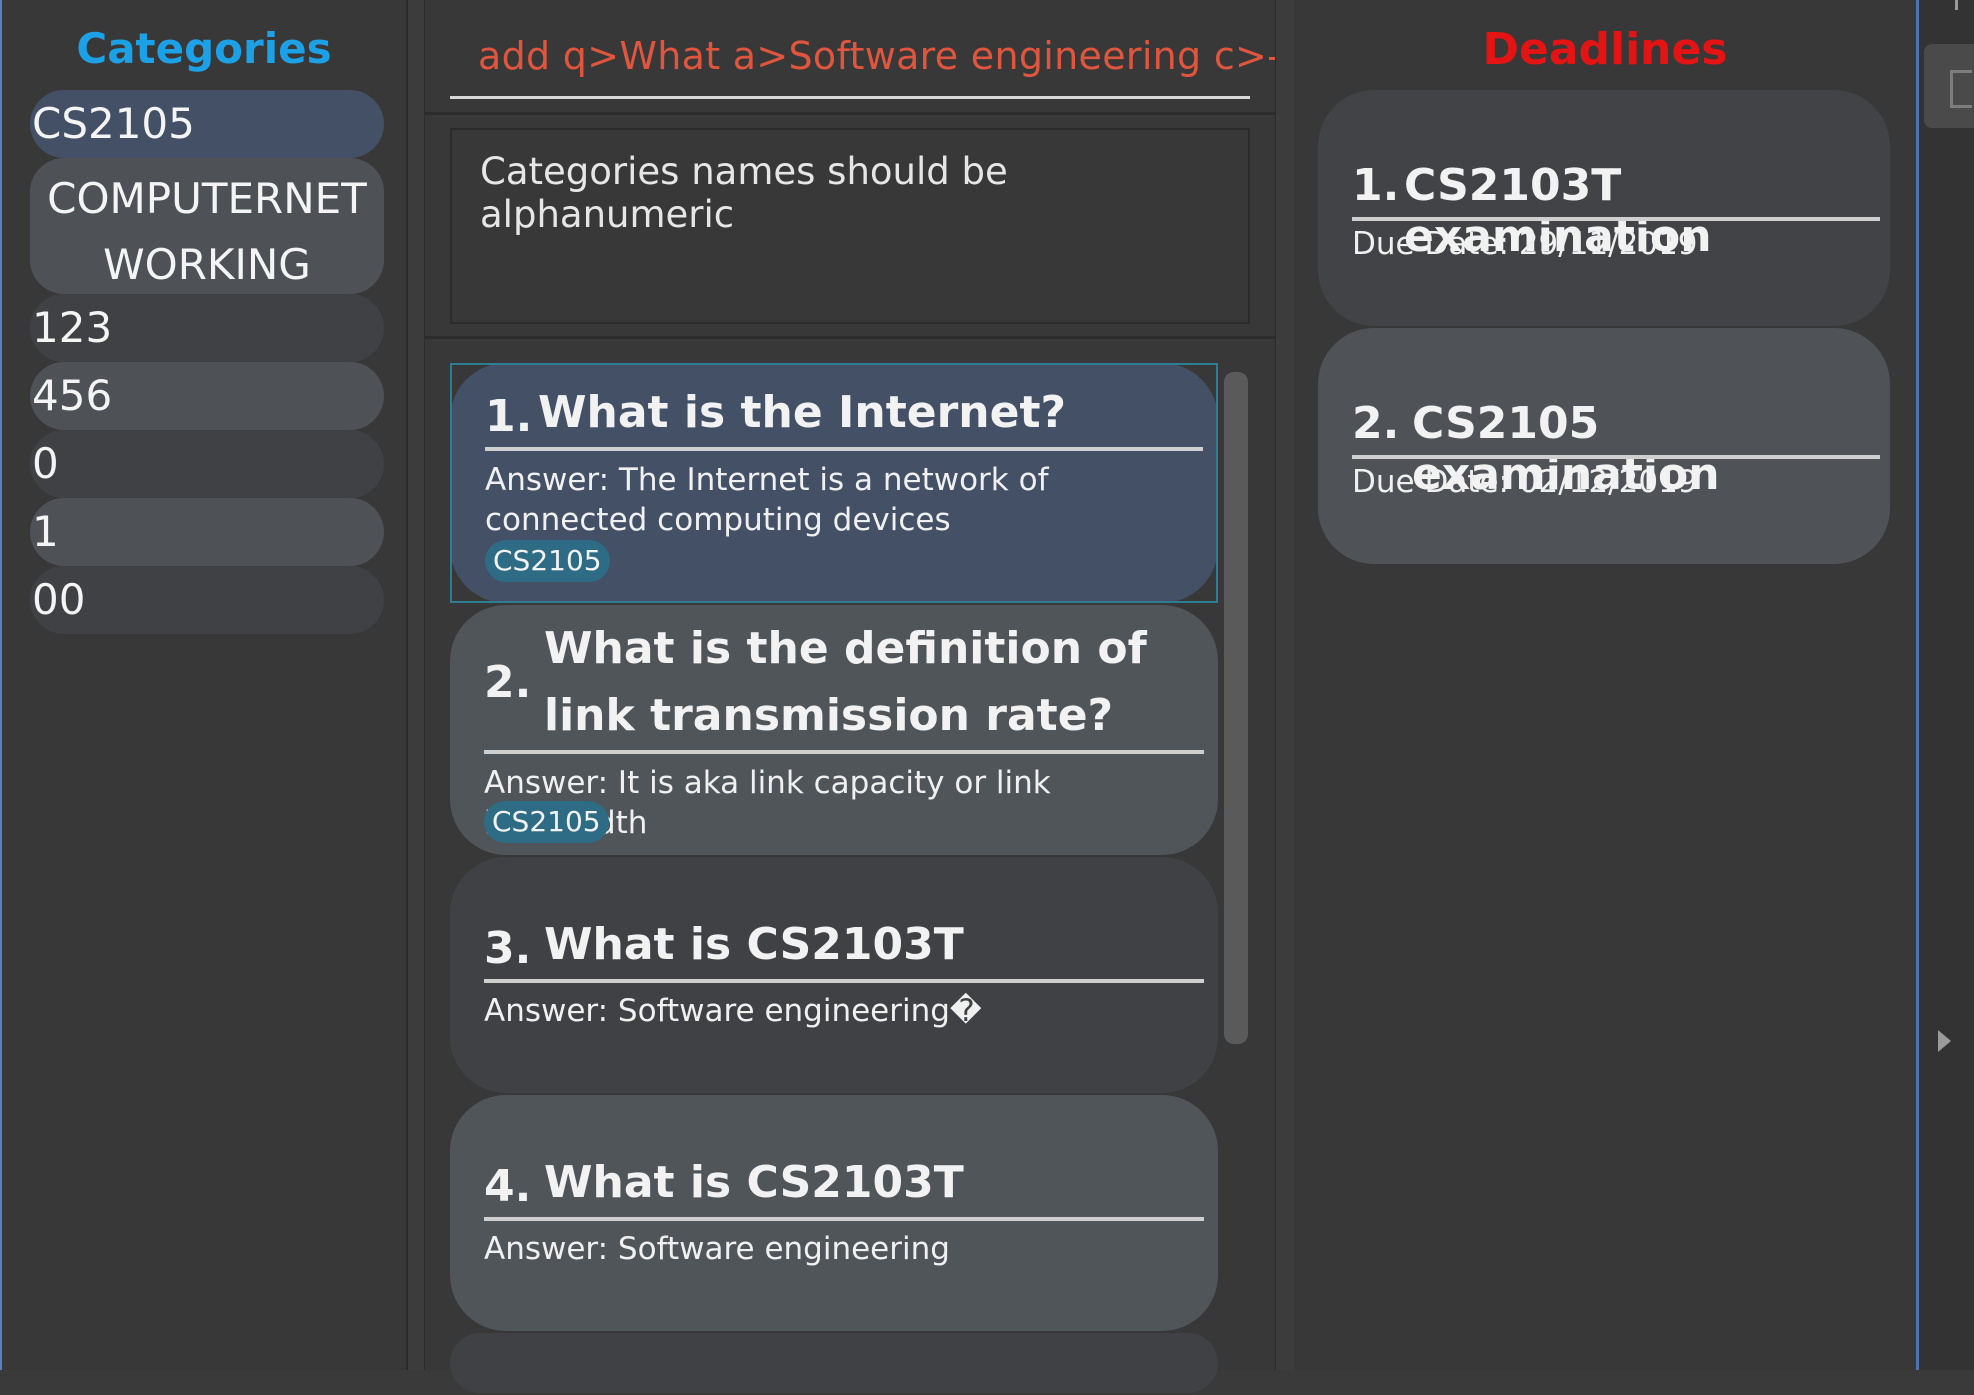  What do you see at coordinates (207, 124) in the screenshot?
I see `category-item: CS2105` at bounding box center [207, 124].